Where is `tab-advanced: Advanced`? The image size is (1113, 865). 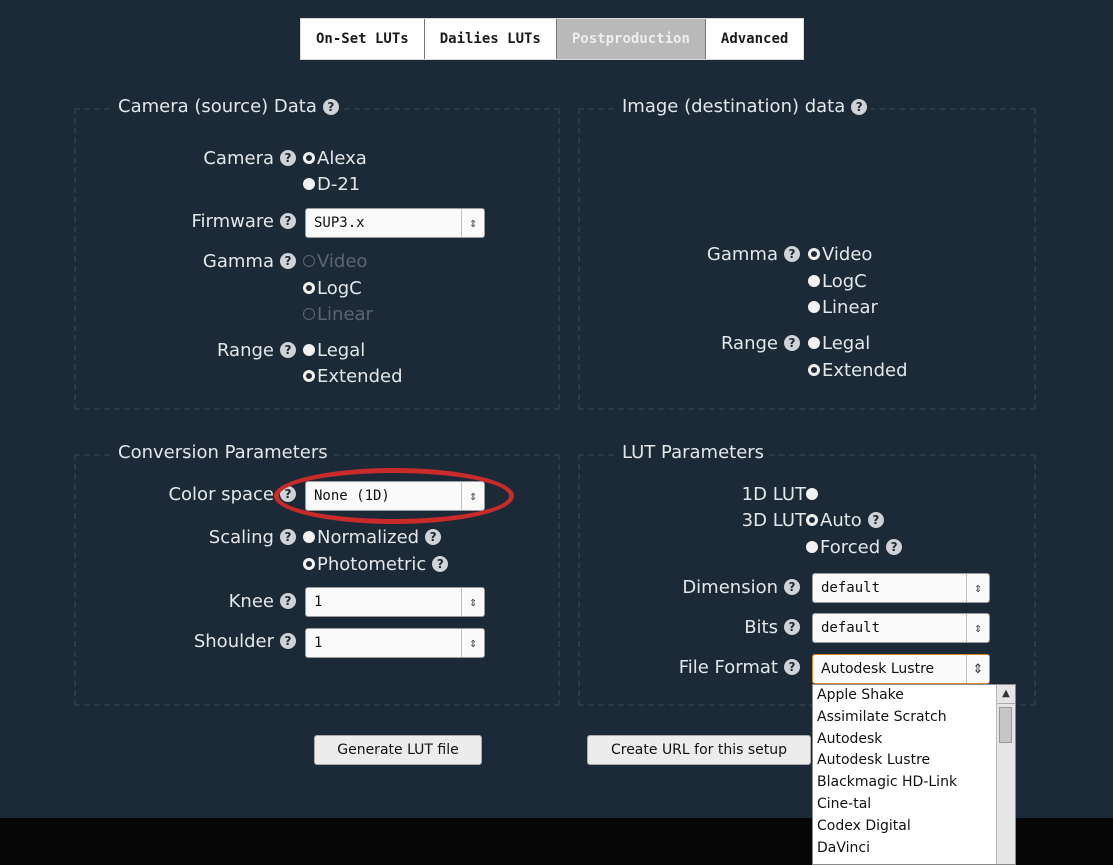 tab-advanced: Advanced is located at coordinates (754, 39).